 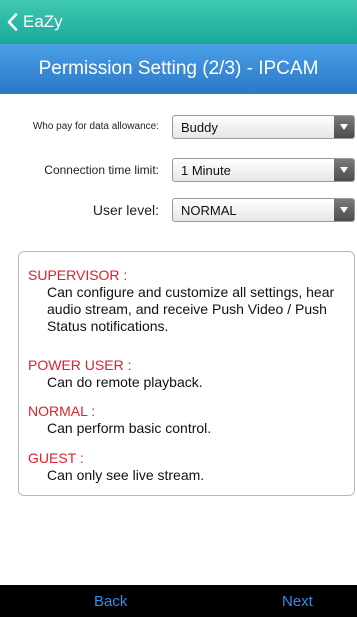 What do you see at coordinates (62, 411) in the screenshot?
I see `level-name: NORMAL :` at bounding box center [62, 411].